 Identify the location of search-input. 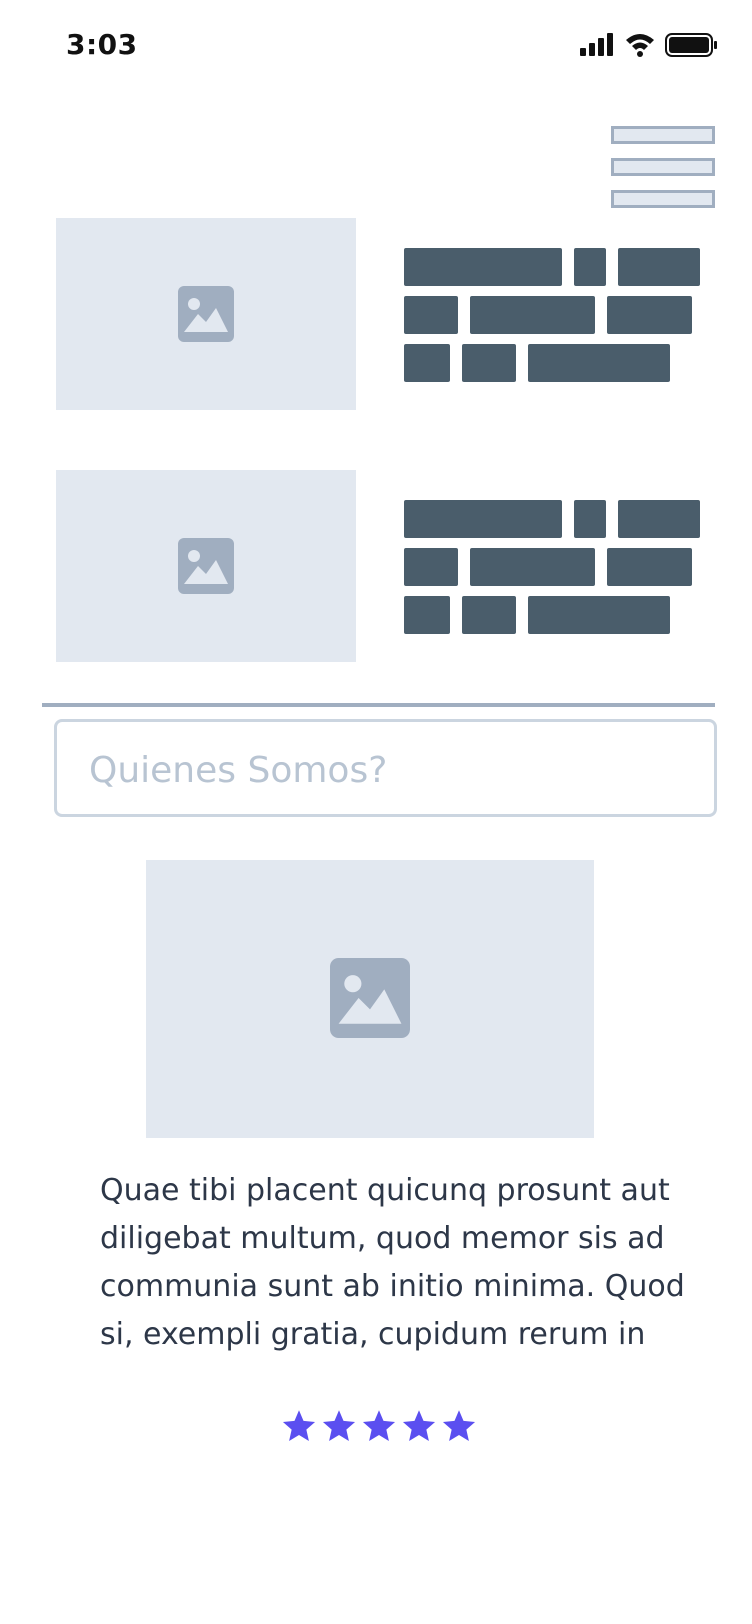
(389, 770).